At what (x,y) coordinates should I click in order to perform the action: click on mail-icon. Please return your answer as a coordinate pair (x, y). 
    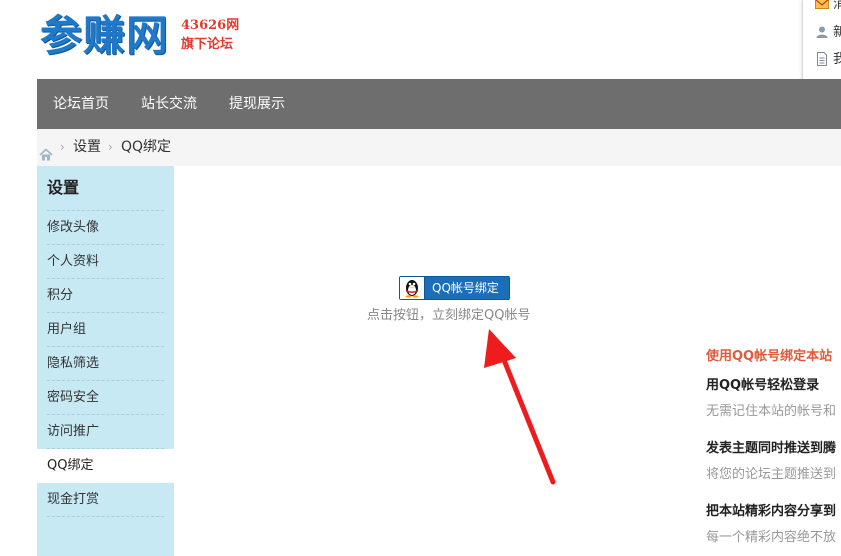
    Looking at the image, I should click on (822, 5).